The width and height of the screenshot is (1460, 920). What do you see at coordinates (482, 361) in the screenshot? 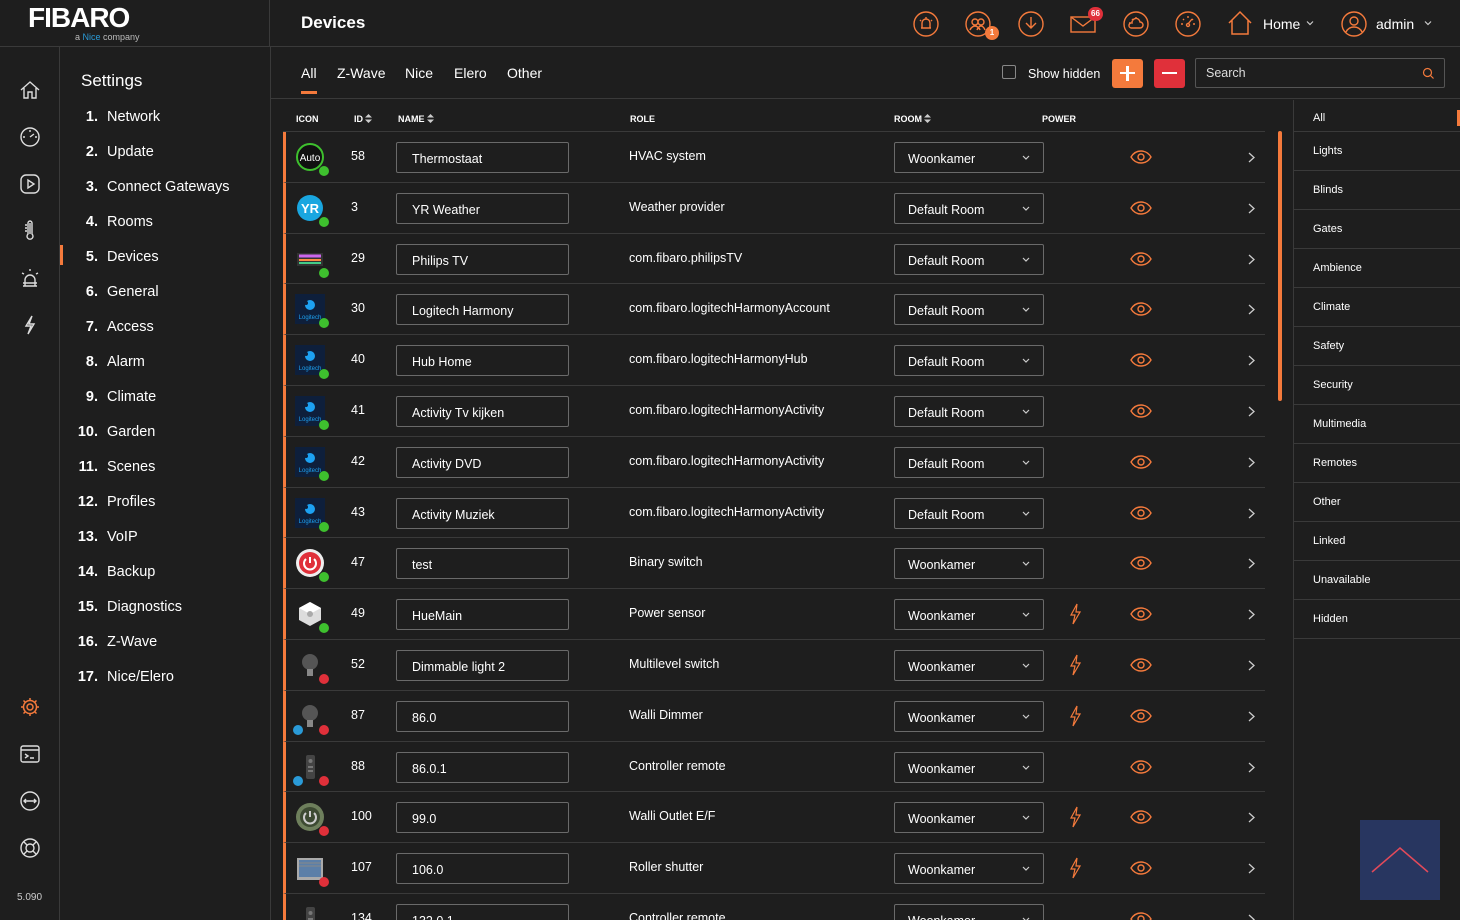
I see `device-name-field: Hub Home` at bounding box center [482, 361].